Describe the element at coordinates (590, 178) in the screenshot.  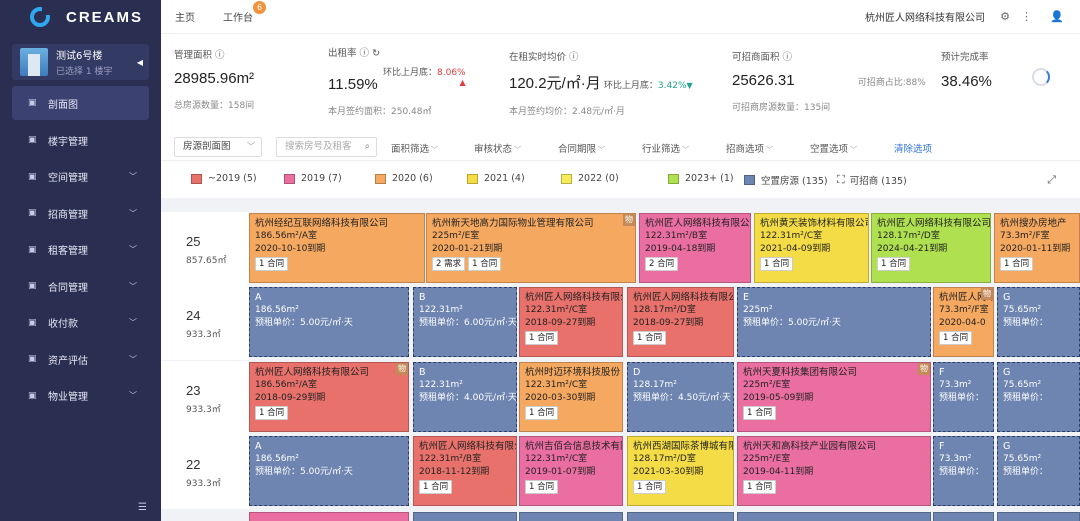
I see `legend-item: 2022 (0)` at that location.